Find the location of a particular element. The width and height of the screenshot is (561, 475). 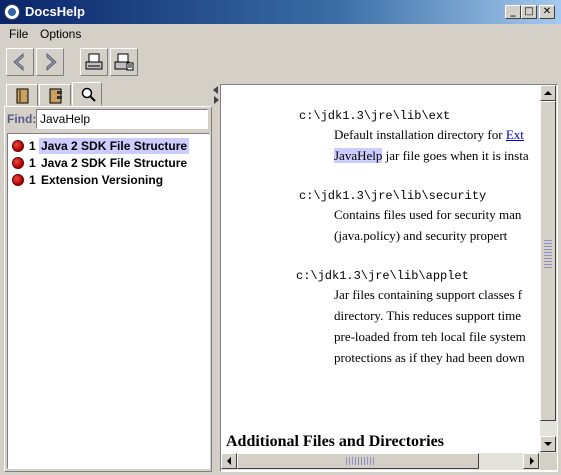

entry-description-line: Contains files used for security man is located at coordinates (428, 214).